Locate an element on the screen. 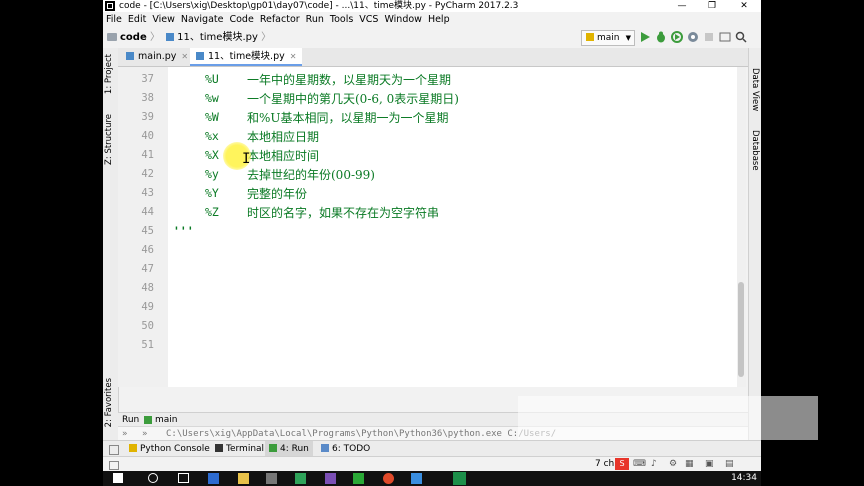  vcs-icon is located at coordinates (725, 37).